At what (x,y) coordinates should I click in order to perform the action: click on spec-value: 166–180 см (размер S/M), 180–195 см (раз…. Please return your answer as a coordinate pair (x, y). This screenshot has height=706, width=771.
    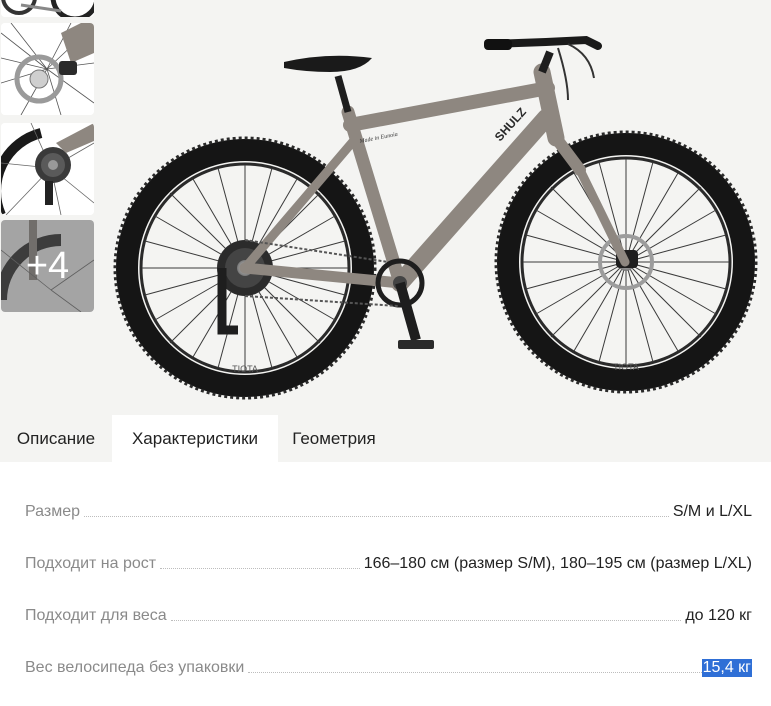
    Looking at the image, I should click on (557, 563).